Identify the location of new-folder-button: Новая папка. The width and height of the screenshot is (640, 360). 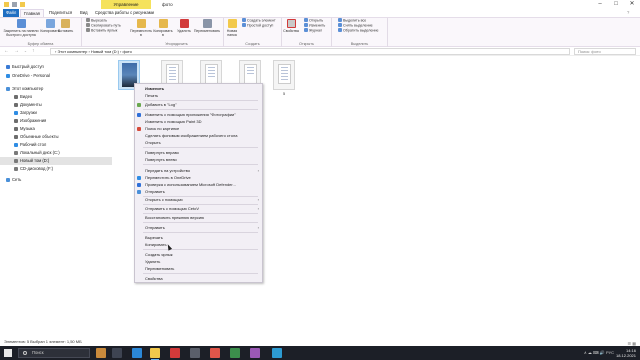
(232, 28).